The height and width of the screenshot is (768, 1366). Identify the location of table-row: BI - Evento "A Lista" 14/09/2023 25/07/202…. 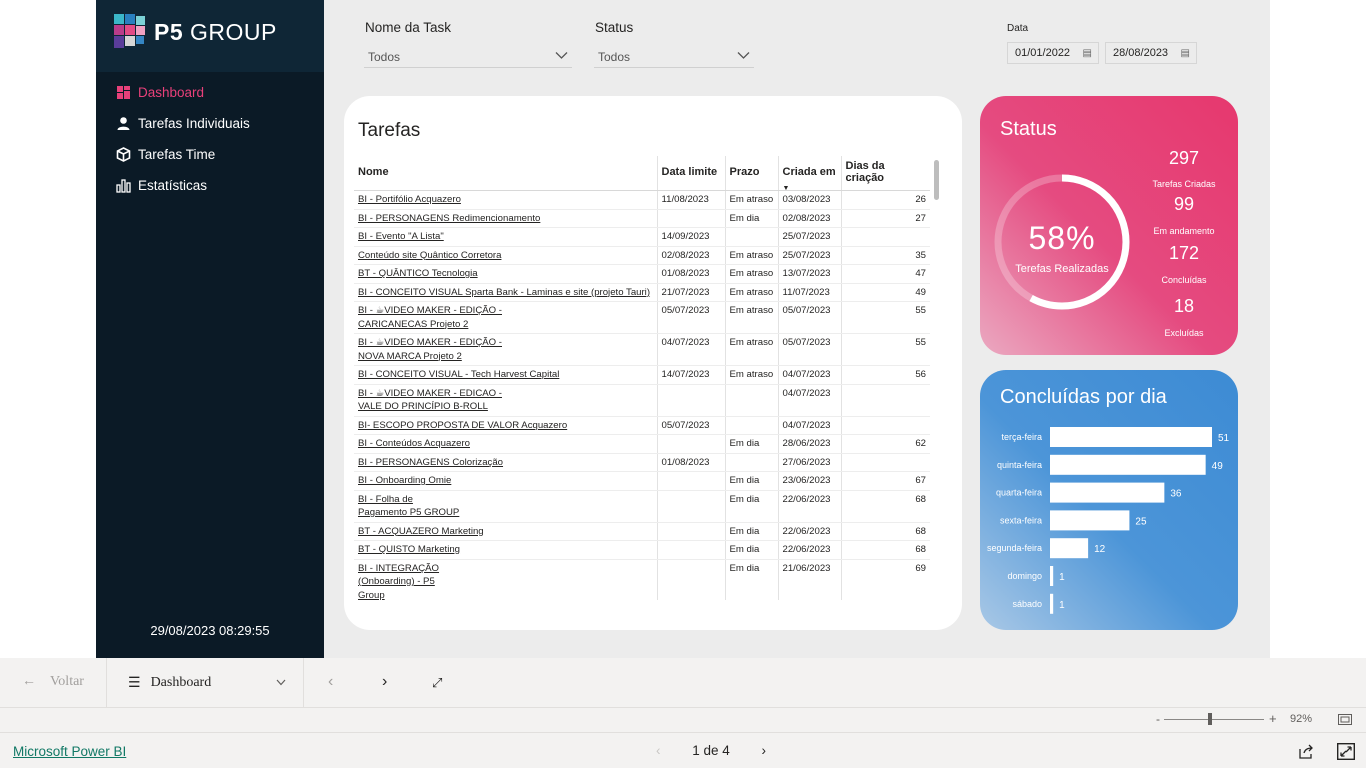
(642, 237).